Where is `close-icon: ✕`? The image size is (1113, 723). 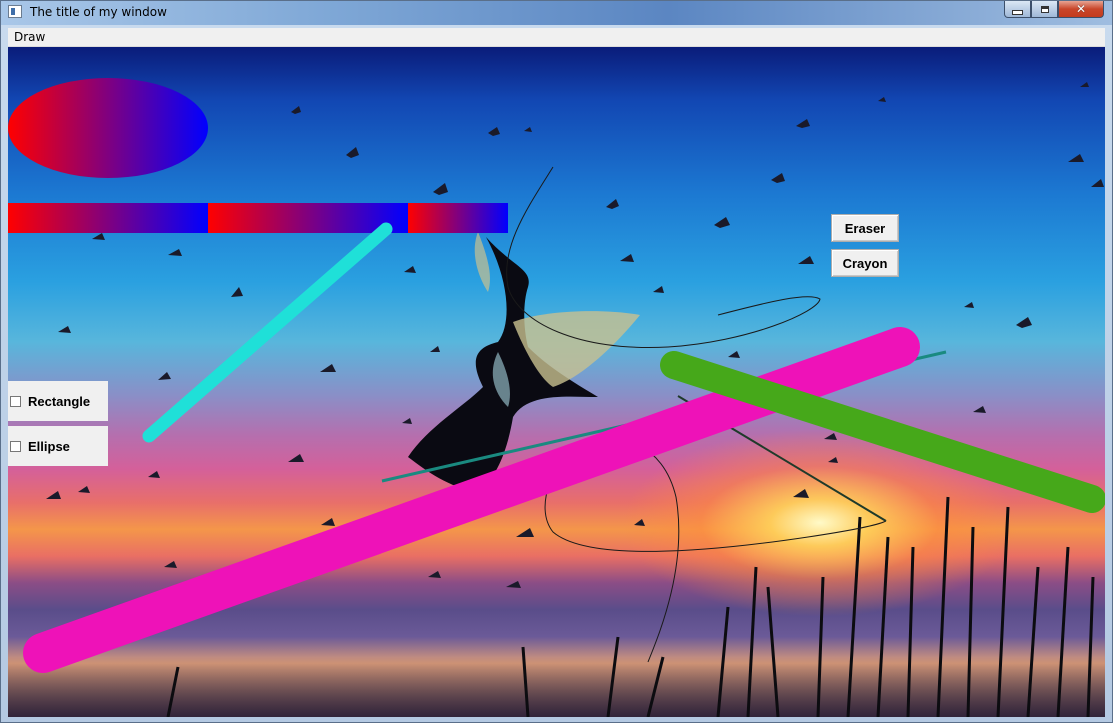
close-icon: ✕ is located at coordinates (1081, 9).